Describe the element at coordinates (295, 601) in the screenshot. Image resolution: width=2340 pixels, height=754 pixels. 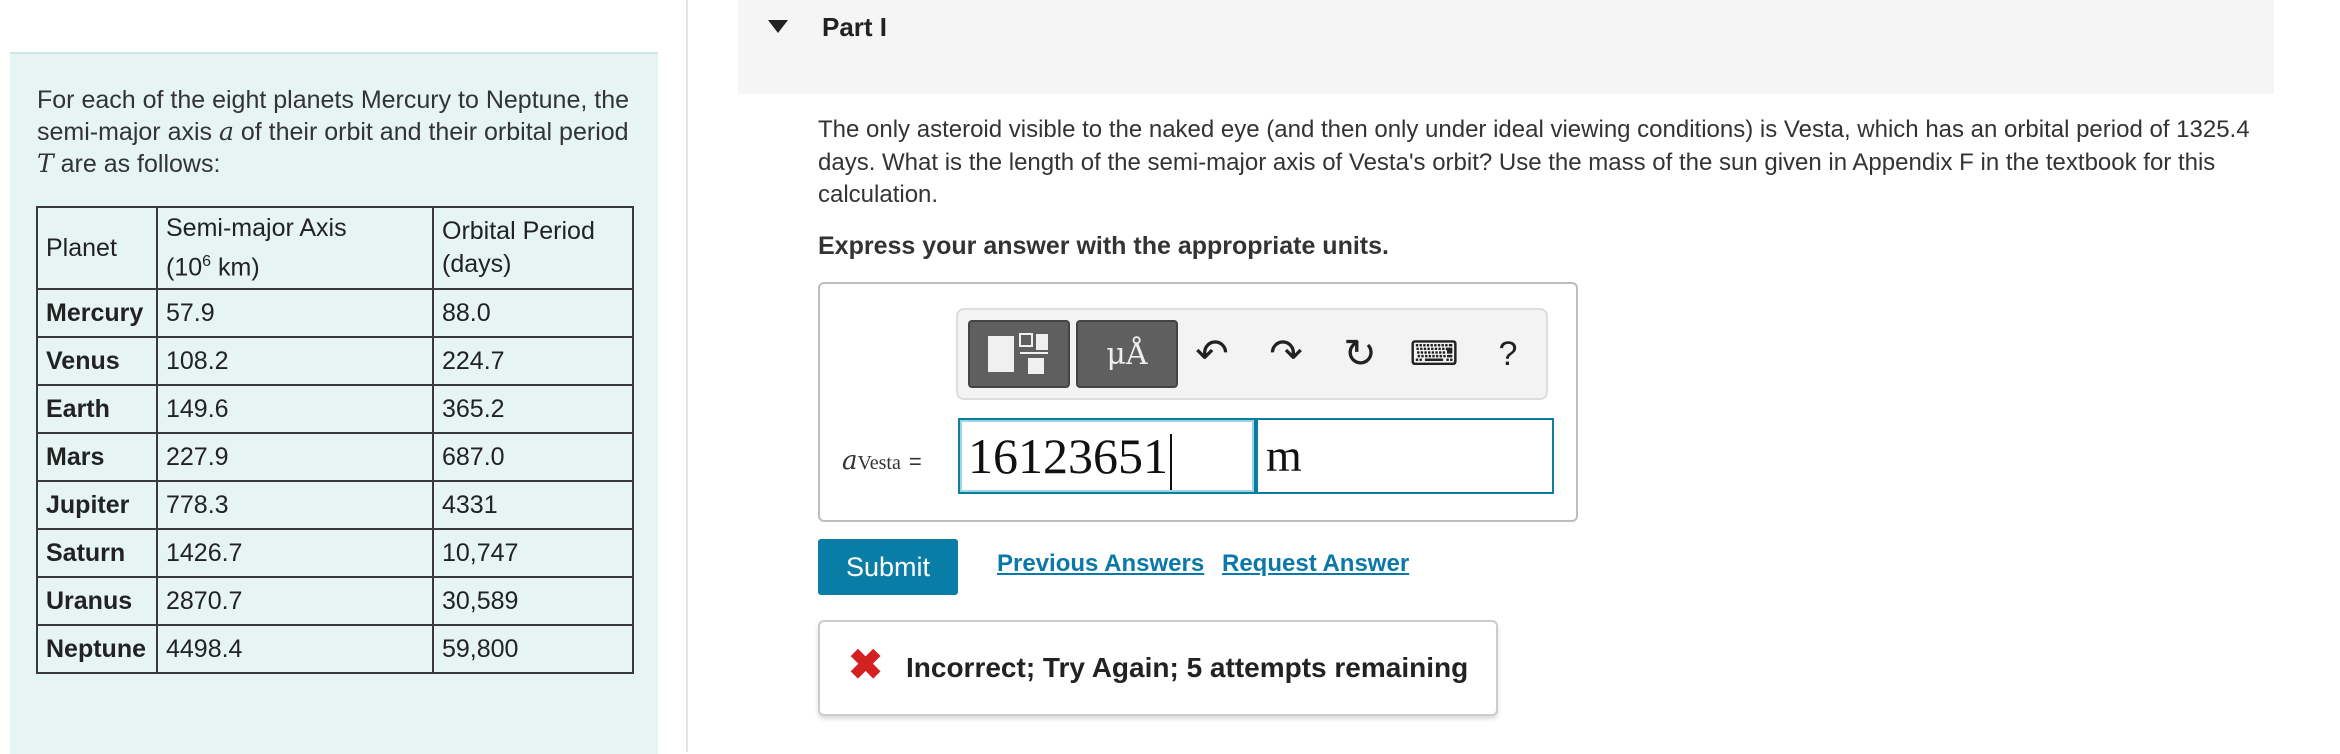
I see `semi-major-axis-cell: 2870.7` at that location.